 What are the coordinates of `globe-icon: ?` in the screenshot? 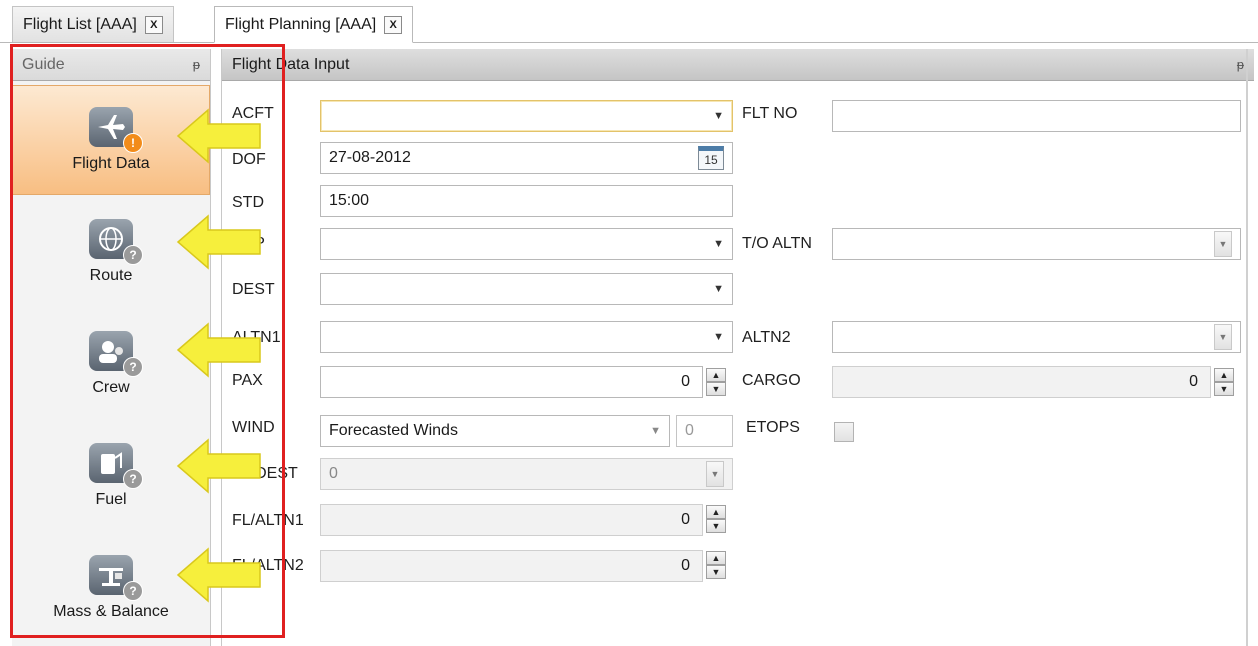 It's located at (116, 242).